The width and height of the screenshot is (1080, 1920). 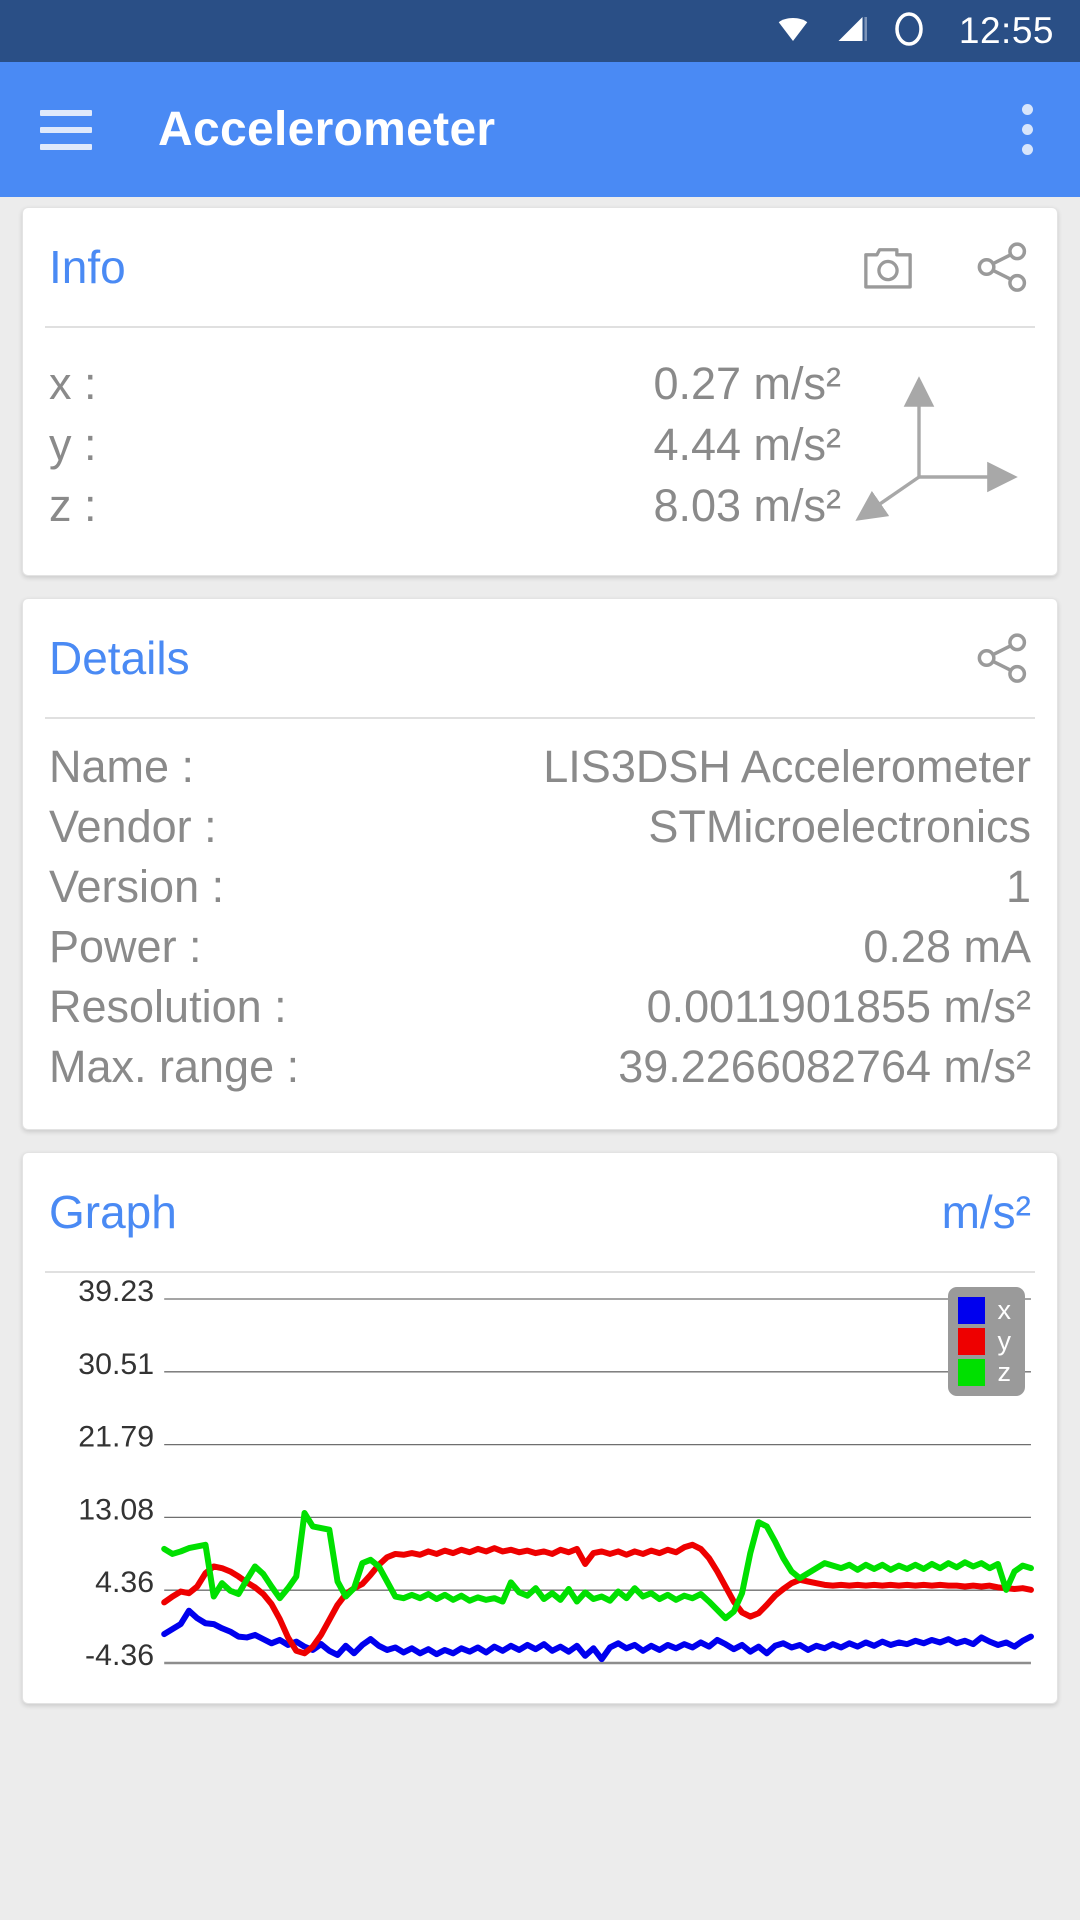 I want to click on info-row-z-label: z :, so click(x=73, y=505).